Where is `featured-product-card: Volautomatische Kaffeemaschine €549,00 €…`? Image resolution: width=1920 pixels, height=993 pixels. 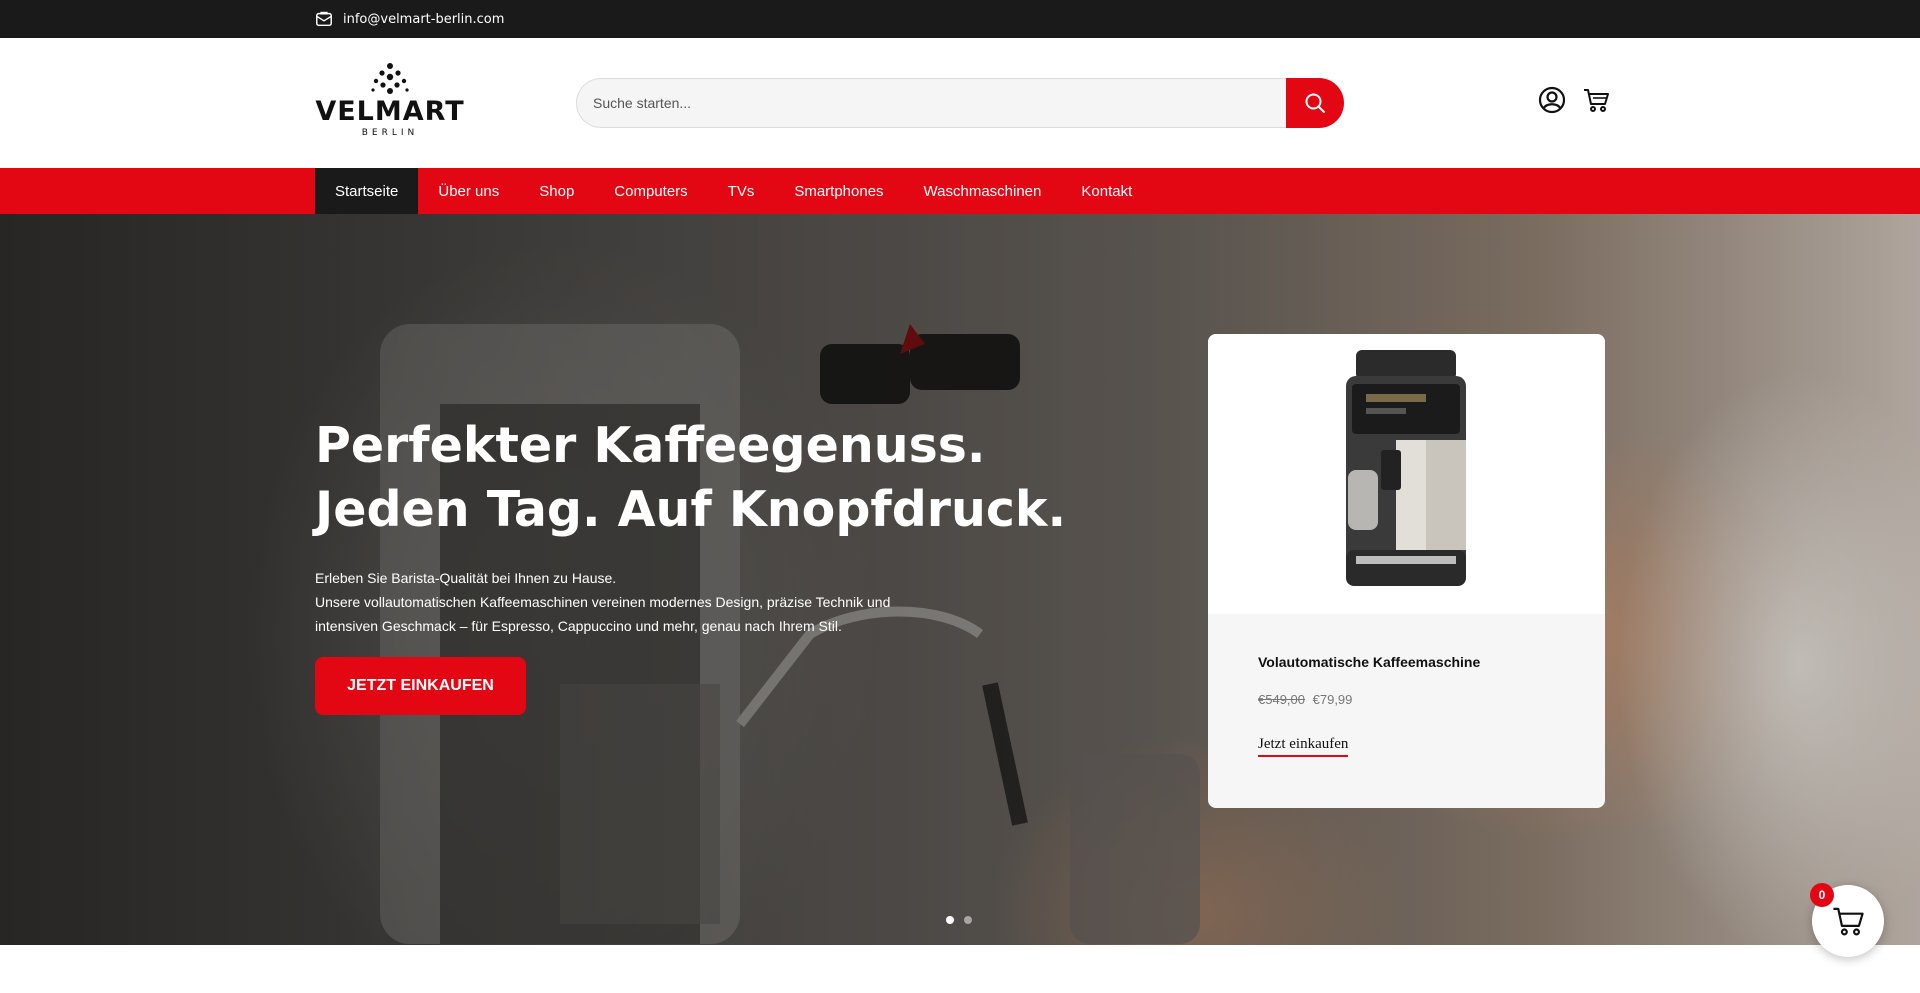 featured-product-card: Volautomatische Kaffeemaschine €549,00 €… is located at coordinates (1406, 571).